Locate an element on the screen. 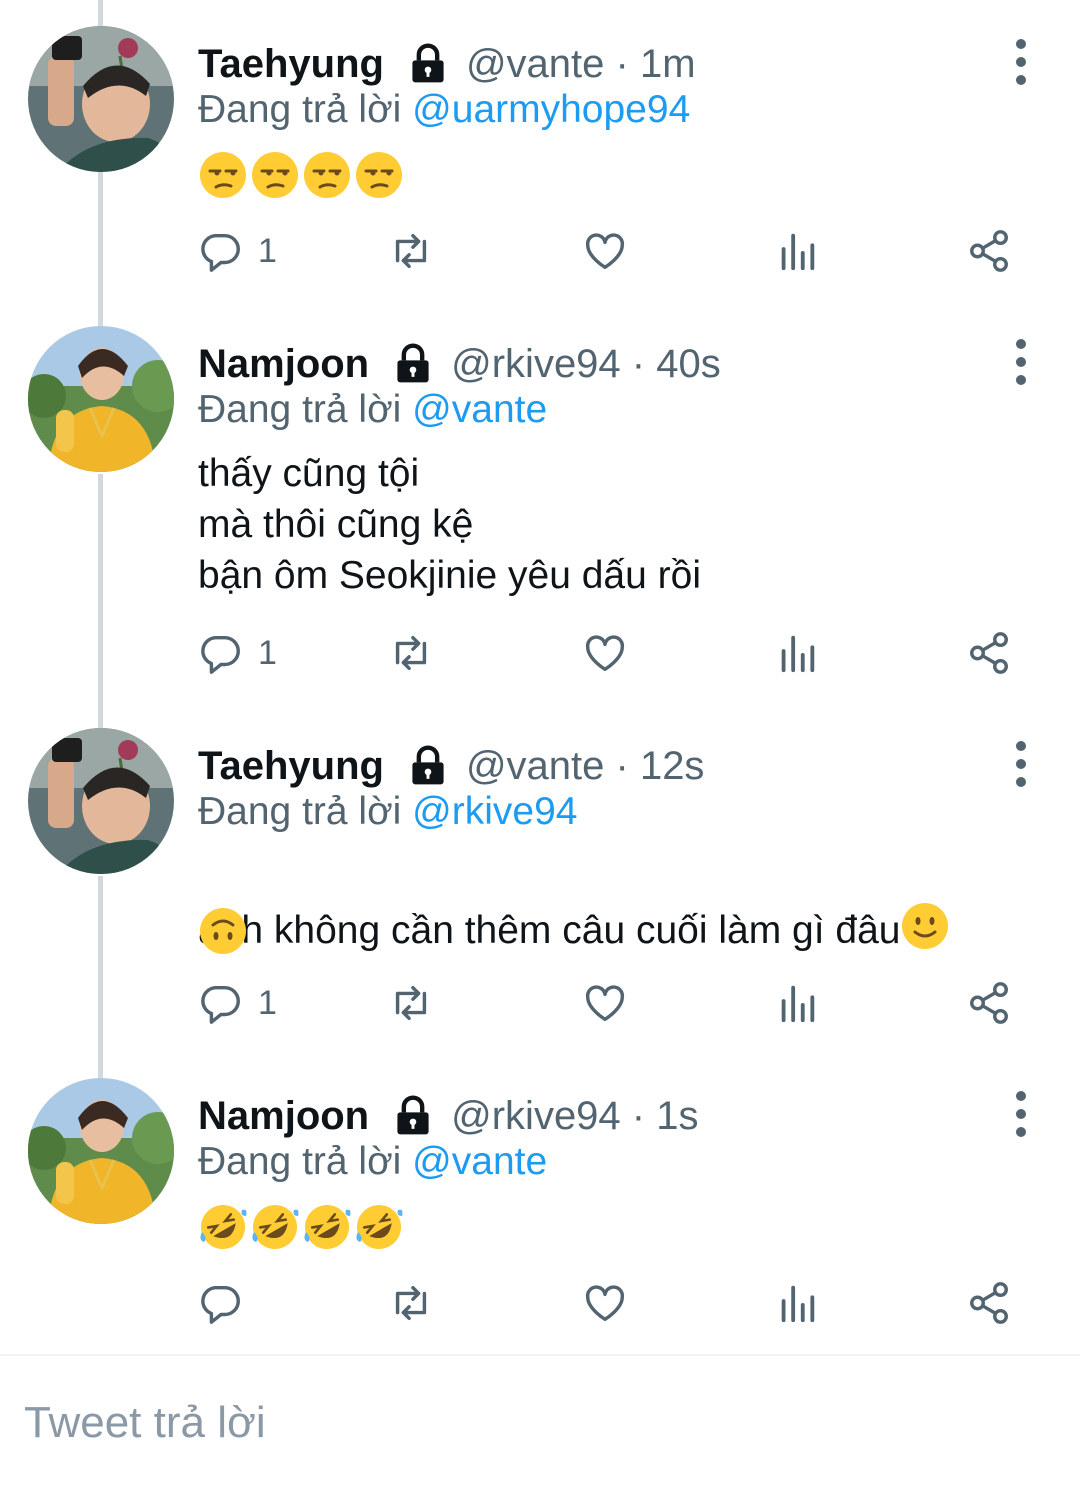 Image resolution: width=1080 pixels, height=1492 pixels. taehyung-avatar-image is located at coordinates (101, 801).